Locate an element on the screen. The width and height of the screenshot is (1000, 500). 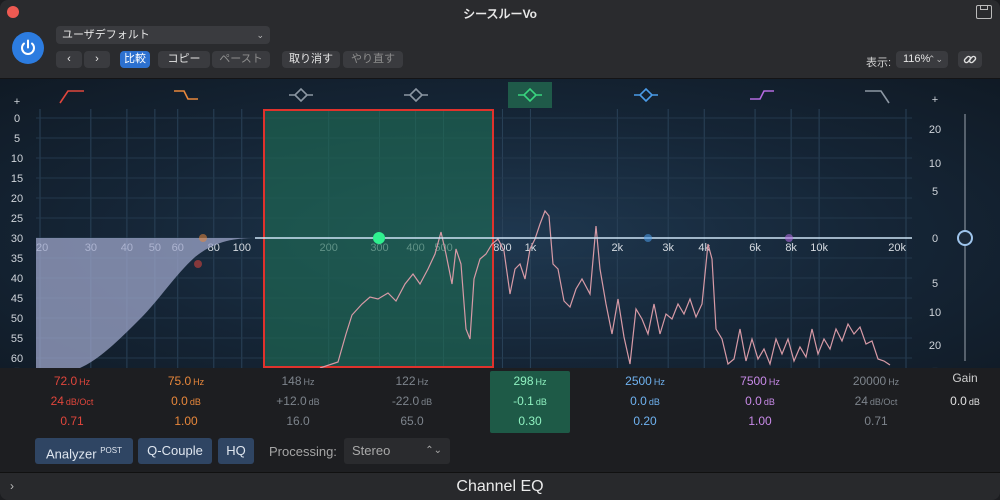
gain-value: 0.0 dB is located at coordinates (965, 401).